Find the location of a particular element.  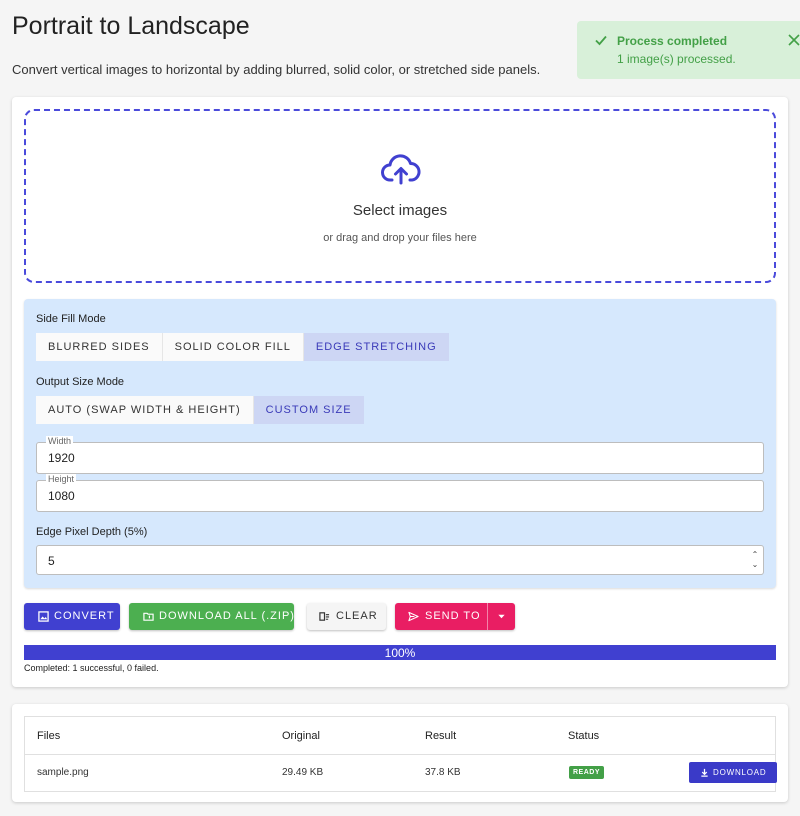

dropzone-title: Select images is located at coordinates (400, 210).